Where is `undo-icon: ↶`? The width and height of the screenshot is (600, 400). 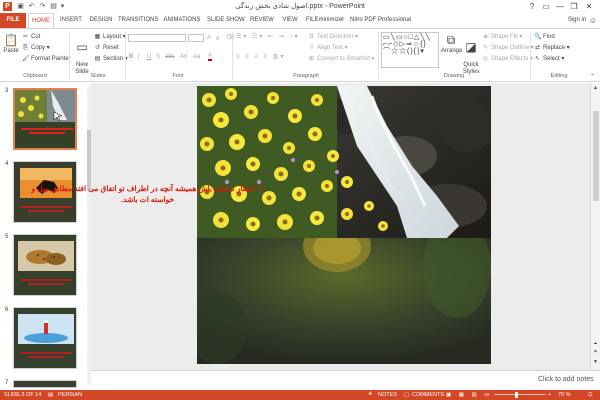
undo-icon: ↶ is located at coordinates (31, 6).